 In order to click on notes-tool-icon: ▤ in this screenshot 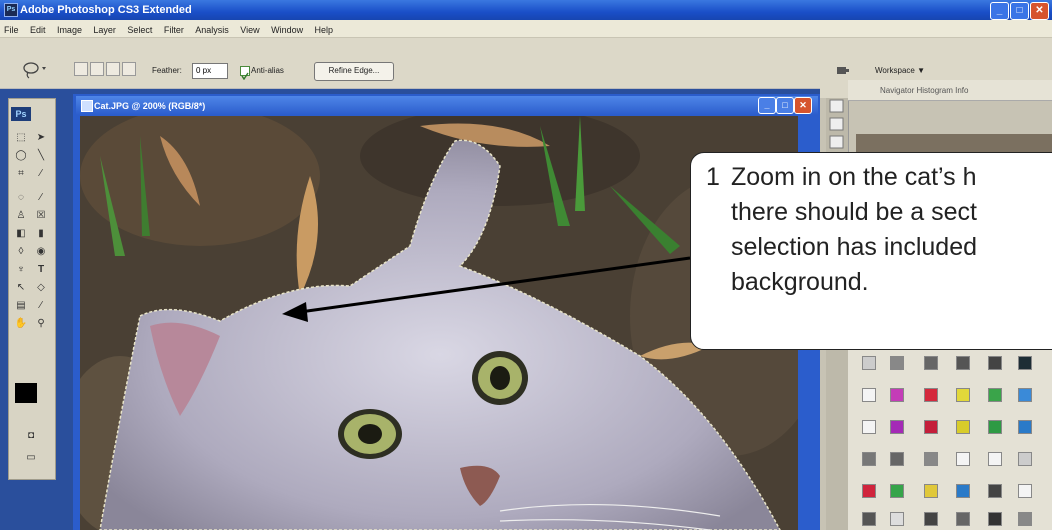, I will do `click(21, 306)`.